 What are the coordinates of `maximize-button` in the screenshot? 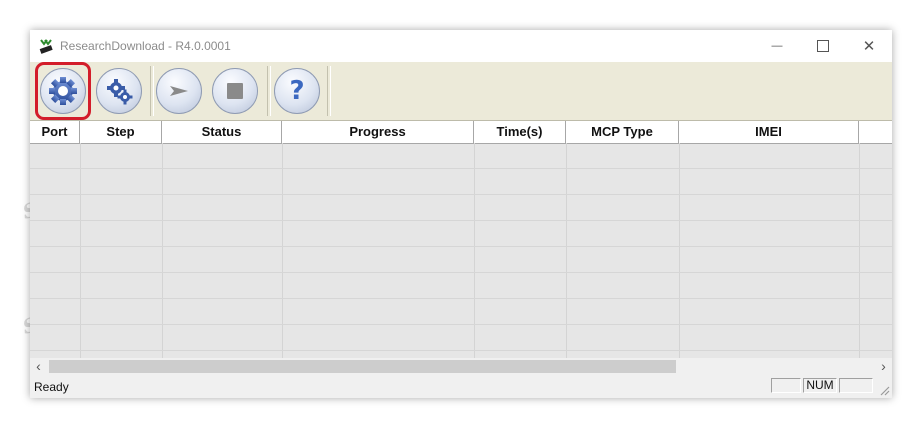 It's located at (823, 46).